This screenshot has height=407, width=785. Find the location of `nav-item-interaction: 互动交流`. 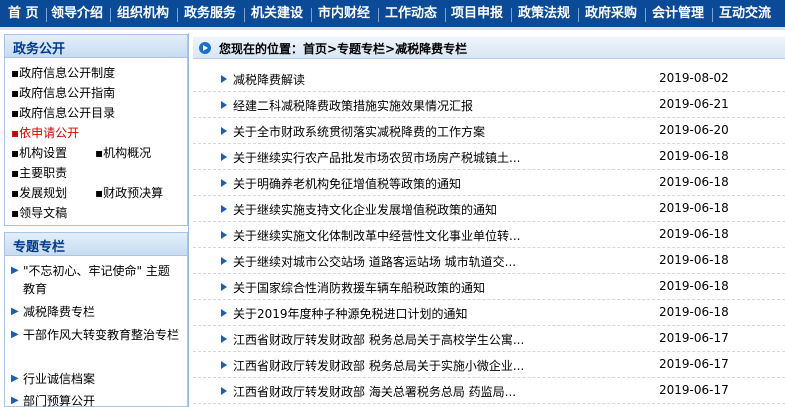

nav-item-interaction: 互动交流 is located at coordinates (745, 15).